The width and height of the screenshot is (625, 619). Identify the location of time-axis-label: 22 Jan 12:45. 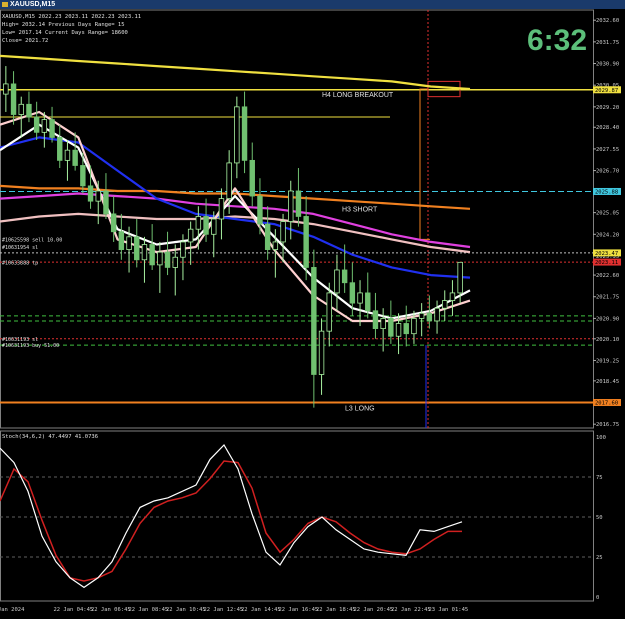
(224, 610).